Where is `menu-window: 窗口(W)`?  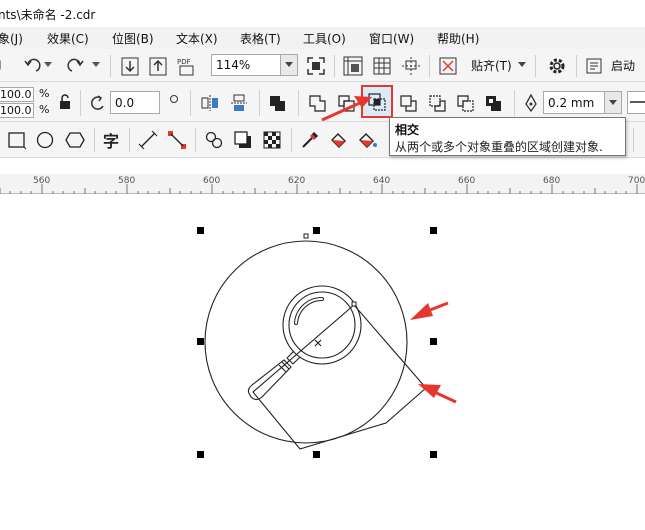 menu-window: 窗口(W) is located at coordinates (391, 38).